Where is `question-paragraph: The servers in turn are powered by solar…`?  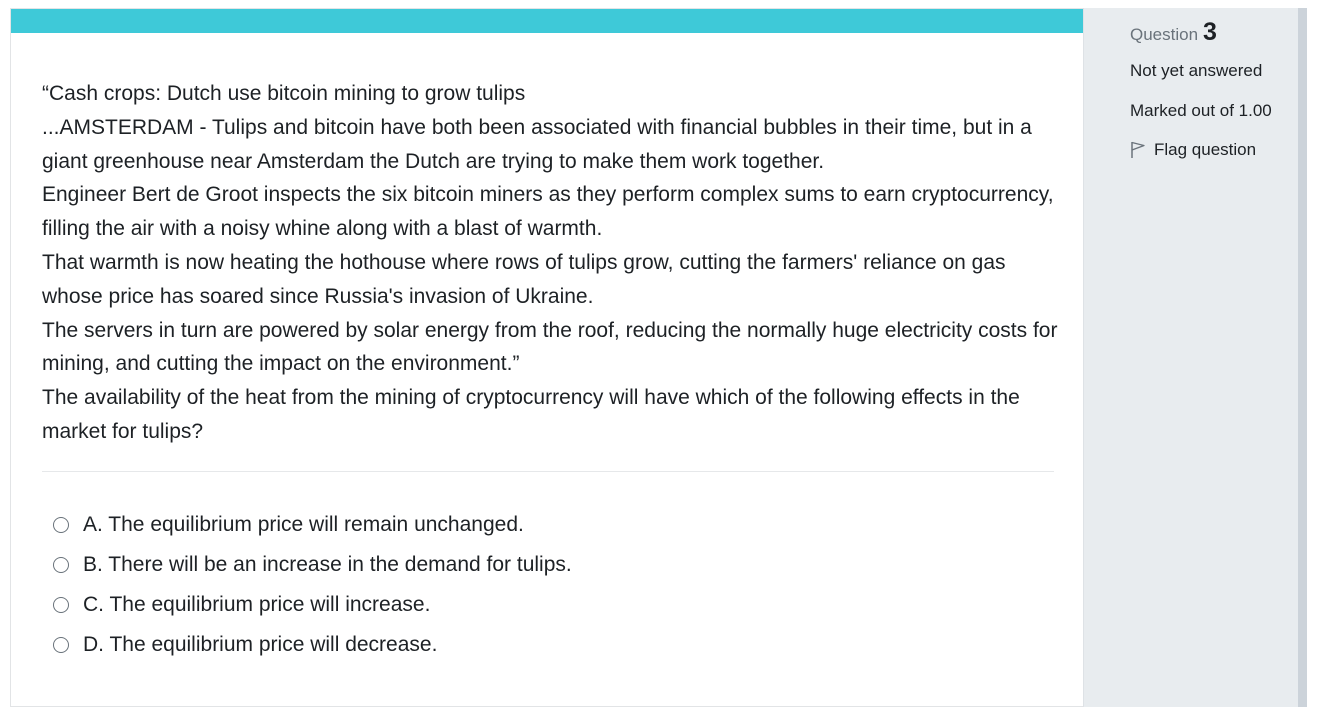 question-paragraph: The servers in turn are powered by solar… is located at coordinates (550, 347).